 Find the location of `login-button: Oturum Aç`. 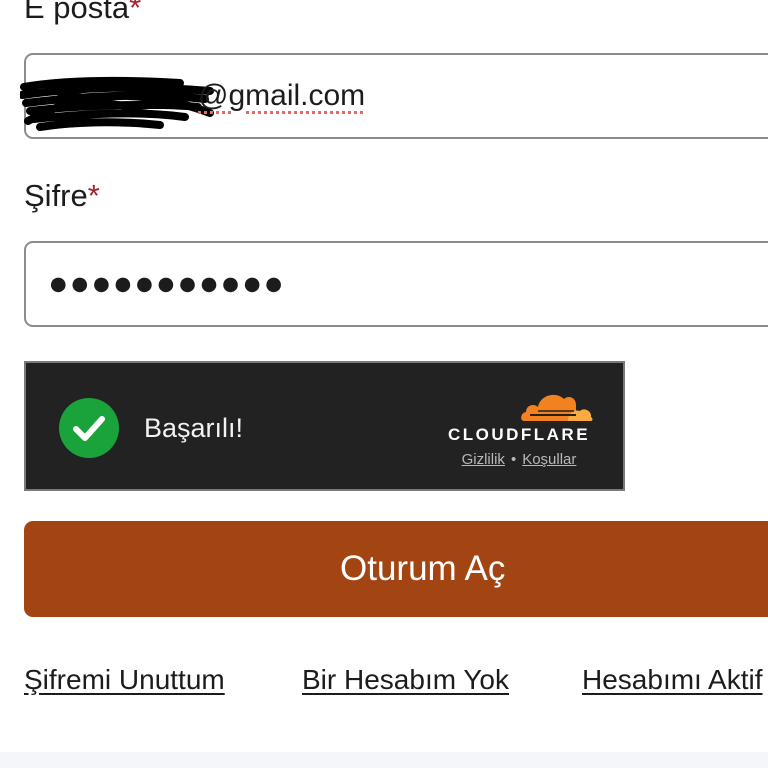

login-button: Oturum Aç is located at coordinates (396, 569).